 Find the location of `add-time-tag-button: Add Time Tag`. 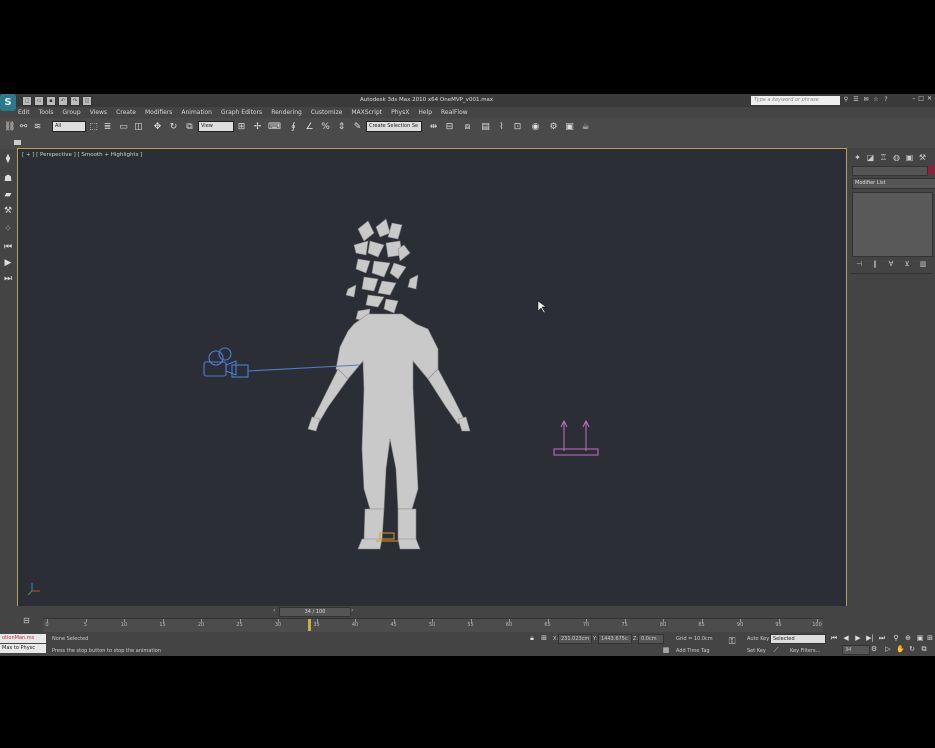

add-time-tag-button: Add Time Tag is located at coordinates (693, 651).